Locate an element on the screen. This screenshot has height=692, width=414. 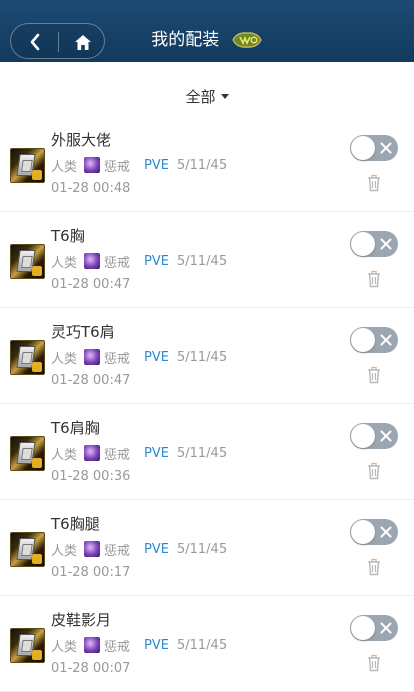
list-item: T6肩胸 人类 惩戒 PVE 5/11/45 01-28 00:36 is located at coordinates (207, 452).